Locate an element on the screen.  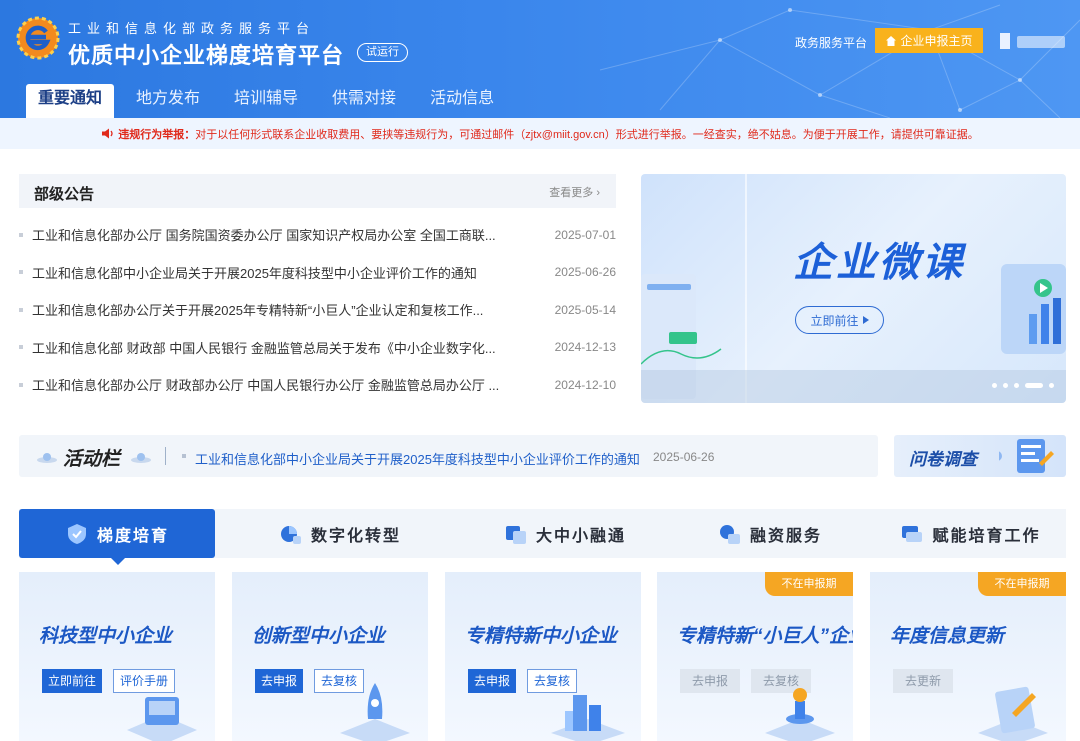
card-title: 创新型中小企业 is located at coordinates (319, 636).